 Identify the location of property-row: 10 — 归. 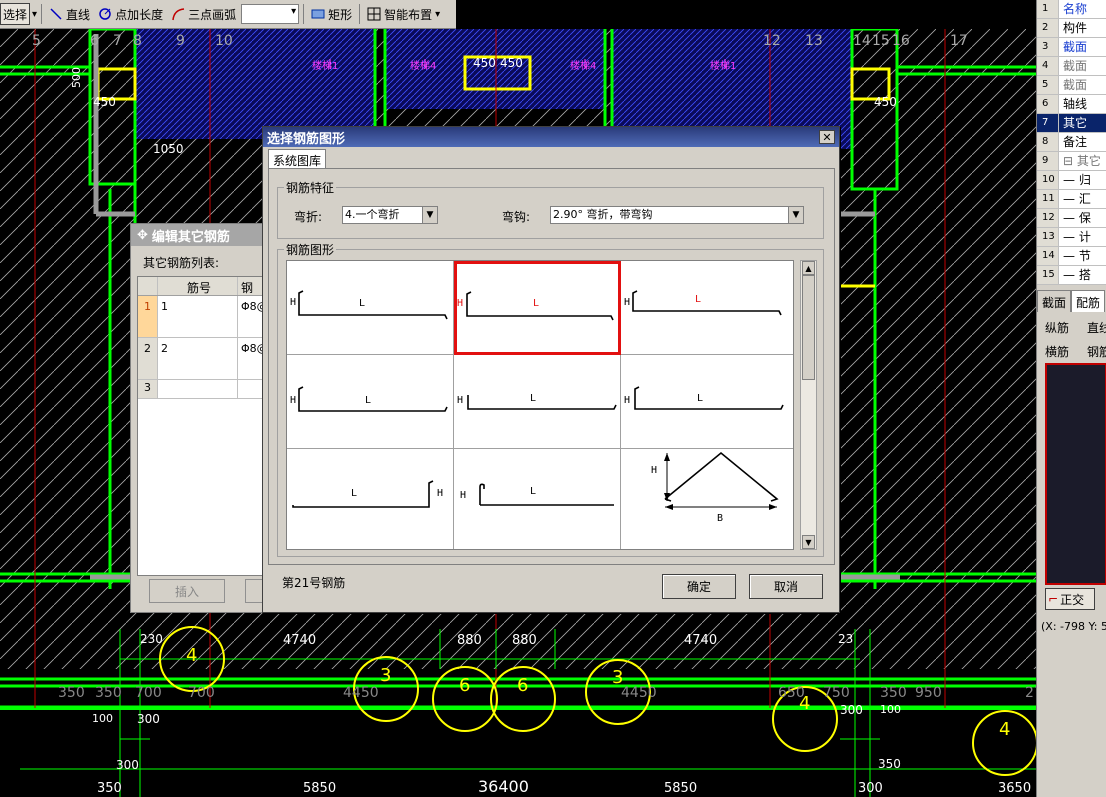
(1071, 180).